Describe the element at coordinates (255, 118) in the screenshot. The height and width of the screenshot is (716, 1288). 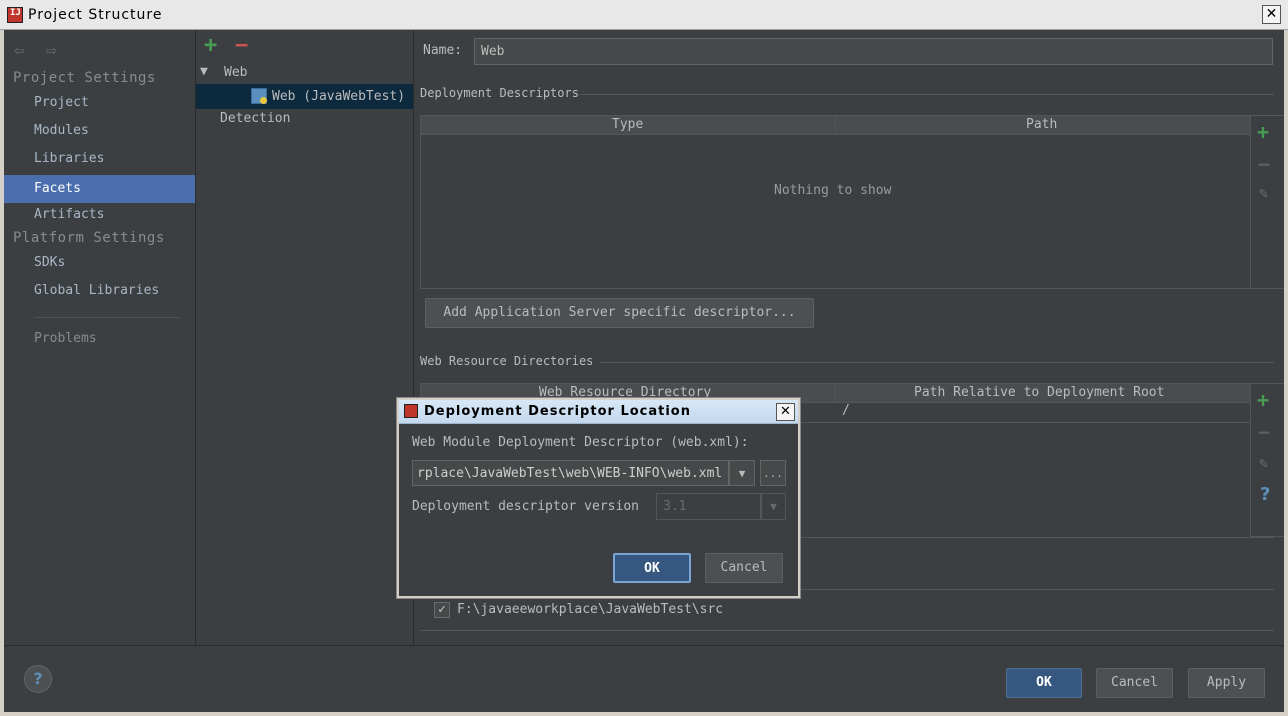
I see `tree-node-detection: Detection` at that location.